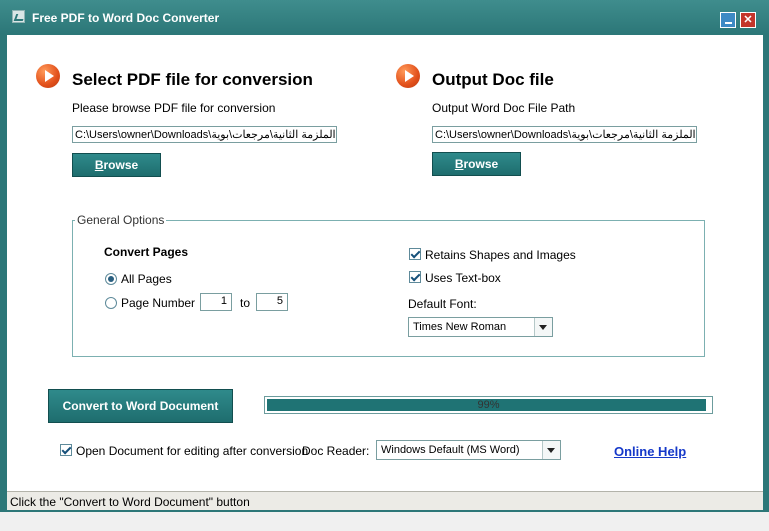 The image size is (769, 531). What do you see at coordinates (336, 451) in the screenshot?
I see `doc-reader-label: Doc Reader:` at bounding box center [336, 451].